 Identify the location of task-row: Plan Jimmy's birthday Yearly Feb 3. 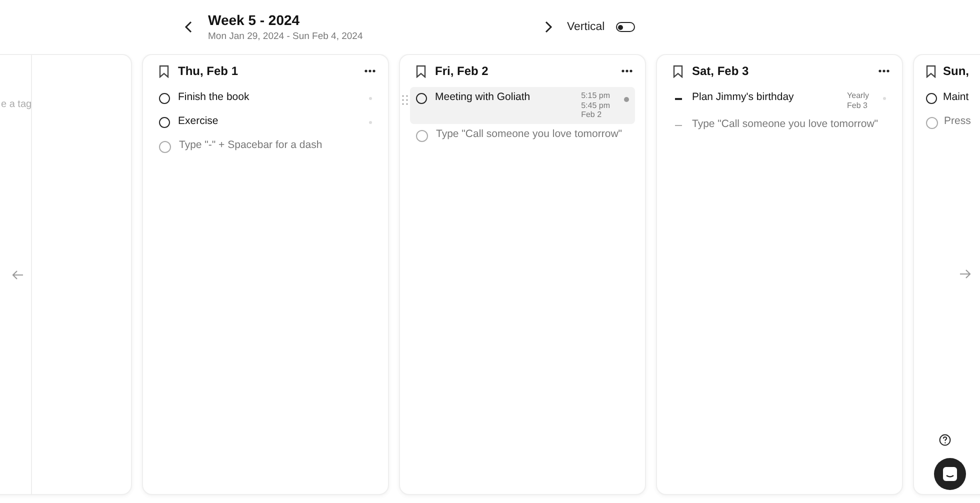
(779, 100).